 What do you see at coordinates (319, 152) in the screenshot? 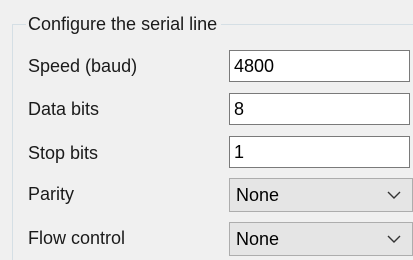
I see `stop-bits-input: 1` at bounding box center [319, 152].